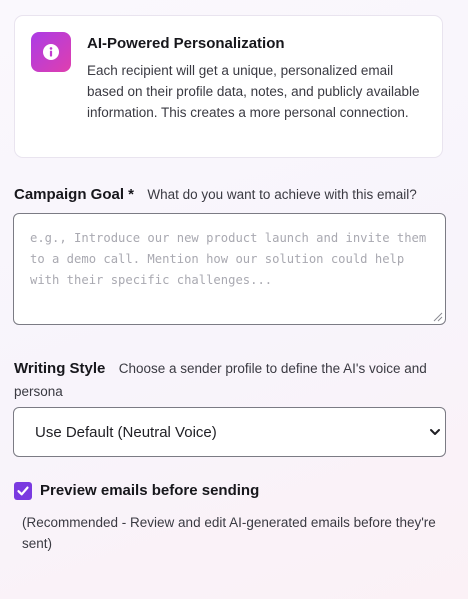 Image resolution: width=468 pixels, height=599 pixels. I want to click on preview-emails-checkbox, so click(23, 491).